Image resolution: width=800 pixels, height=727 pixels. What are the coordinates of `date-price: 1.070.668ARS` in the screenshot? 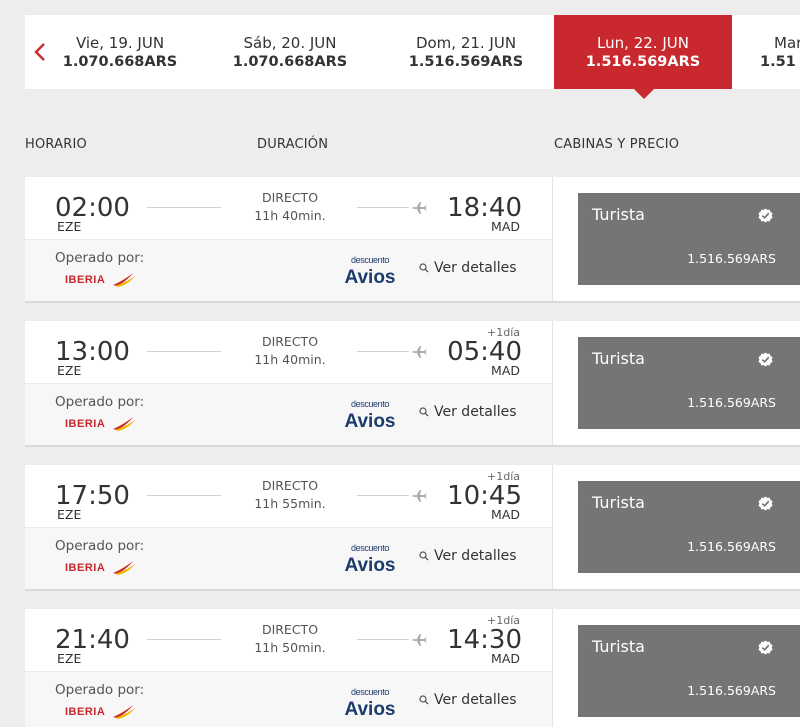 It's located at (120, 62).